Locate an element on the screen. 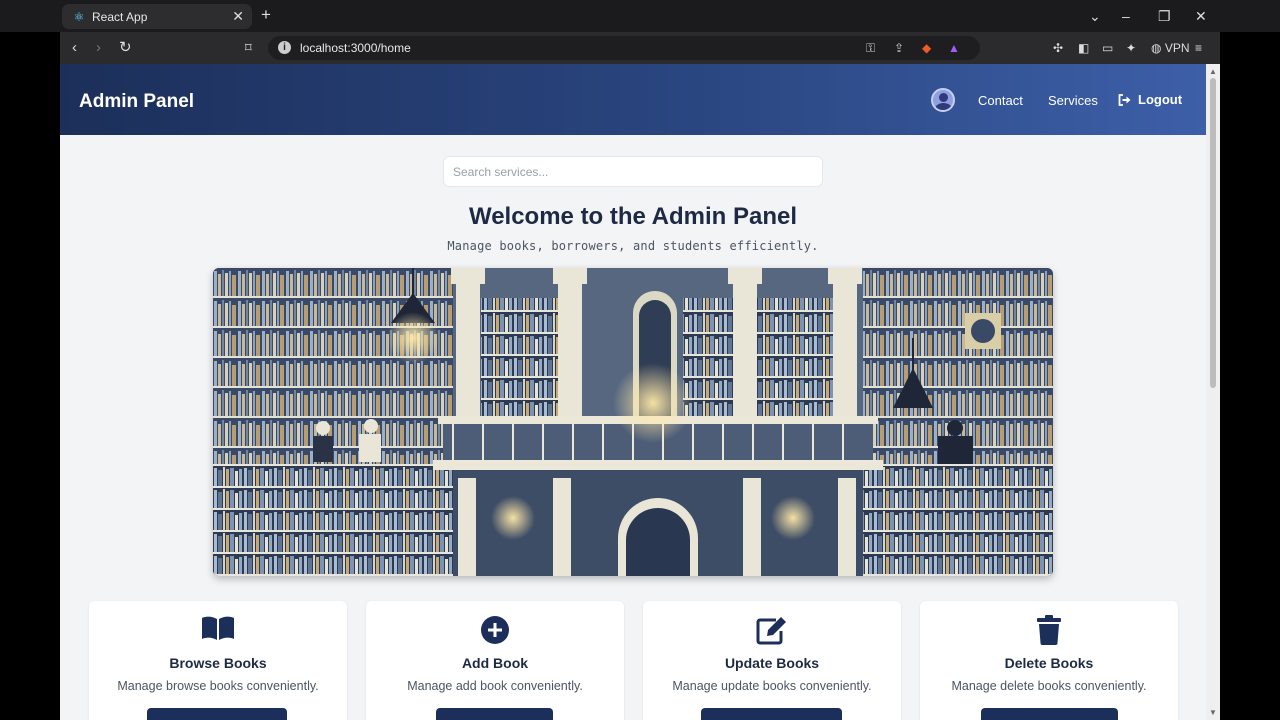 The image size is (1280, 720). wallet-icon: ▭ is located at coordinates (1107, 48).